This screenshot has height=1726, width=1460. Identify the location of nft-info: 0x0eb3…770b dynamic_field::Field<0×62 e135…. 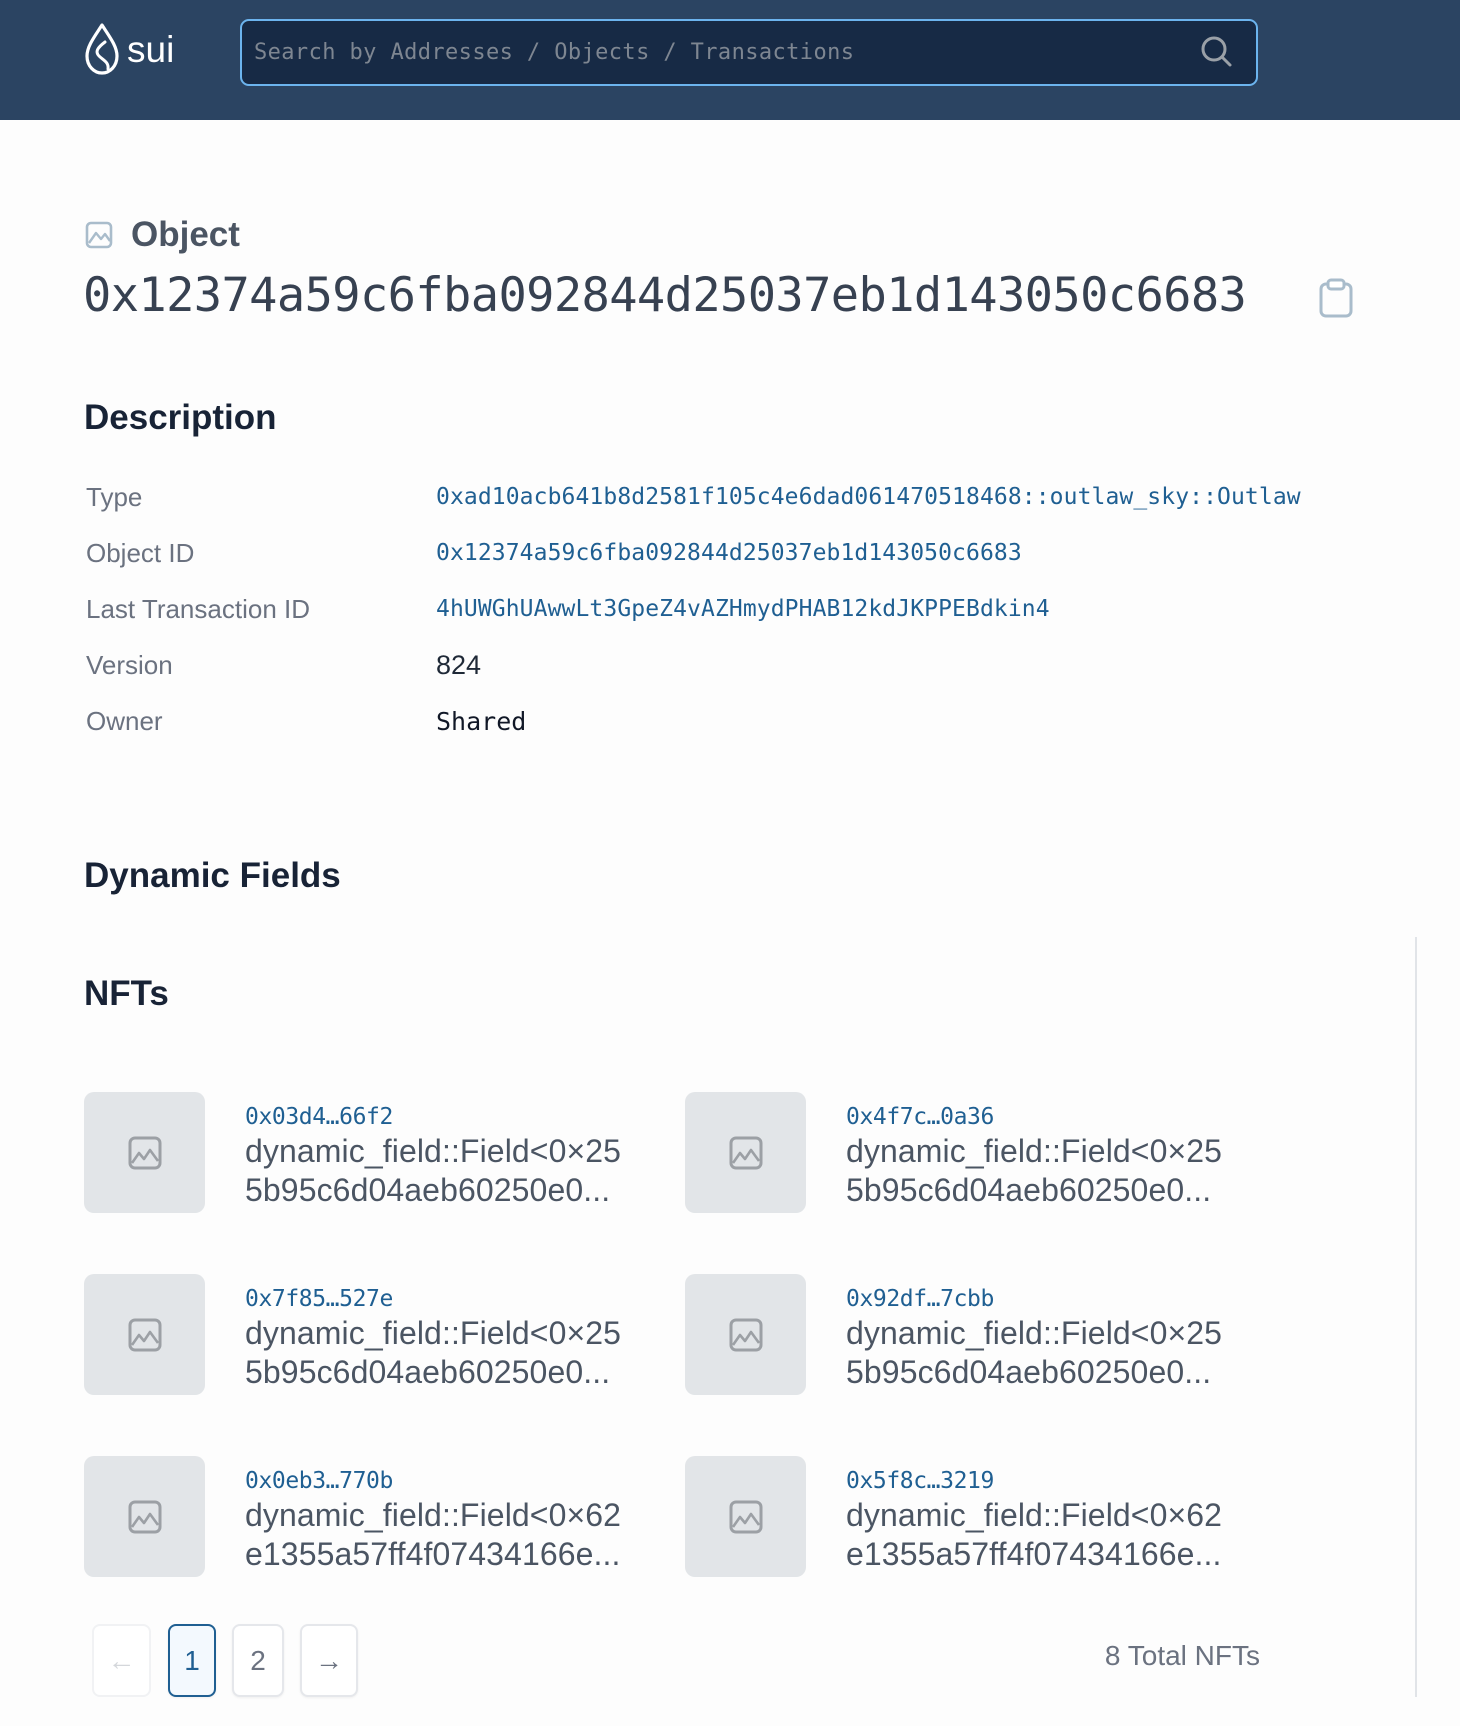
(433, 1517).